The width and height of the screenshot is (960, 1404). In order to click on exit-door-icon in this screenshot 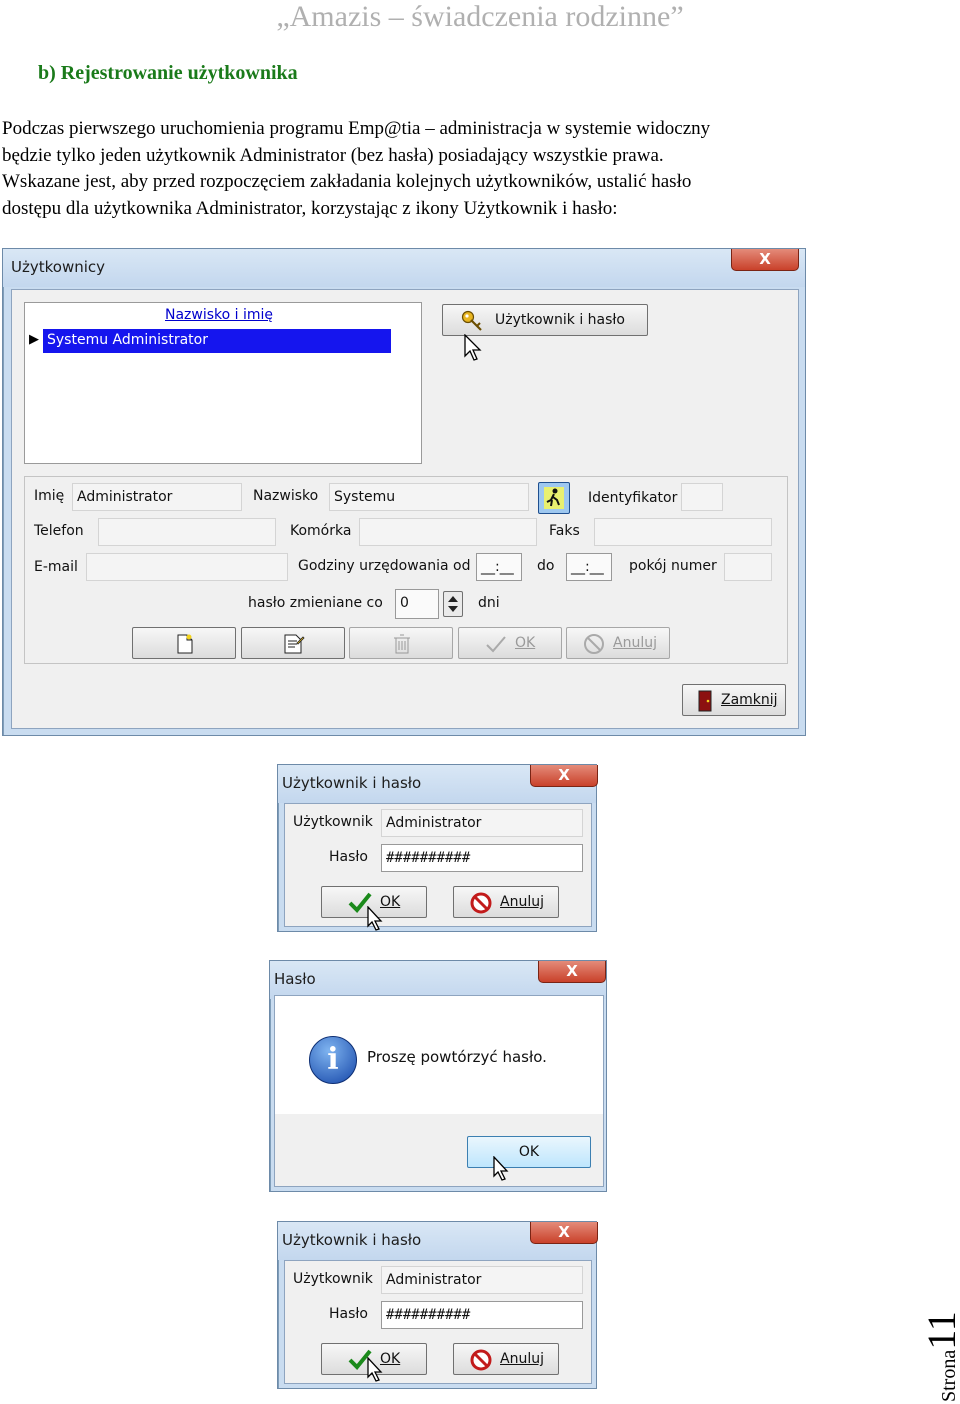, I will do `click(705, 703)`.